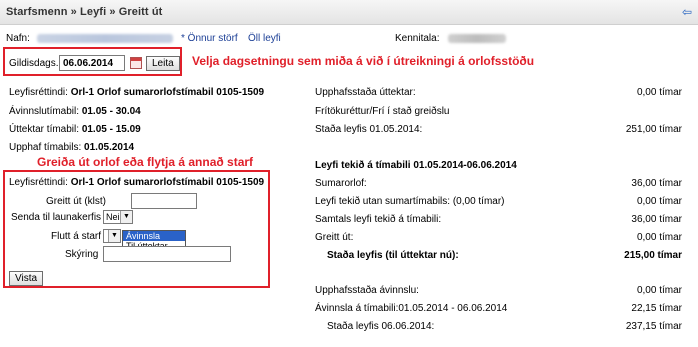  I want to click on payout-annotation: Greiða út orlof eða flytja á annað starf, so click(145, 162).